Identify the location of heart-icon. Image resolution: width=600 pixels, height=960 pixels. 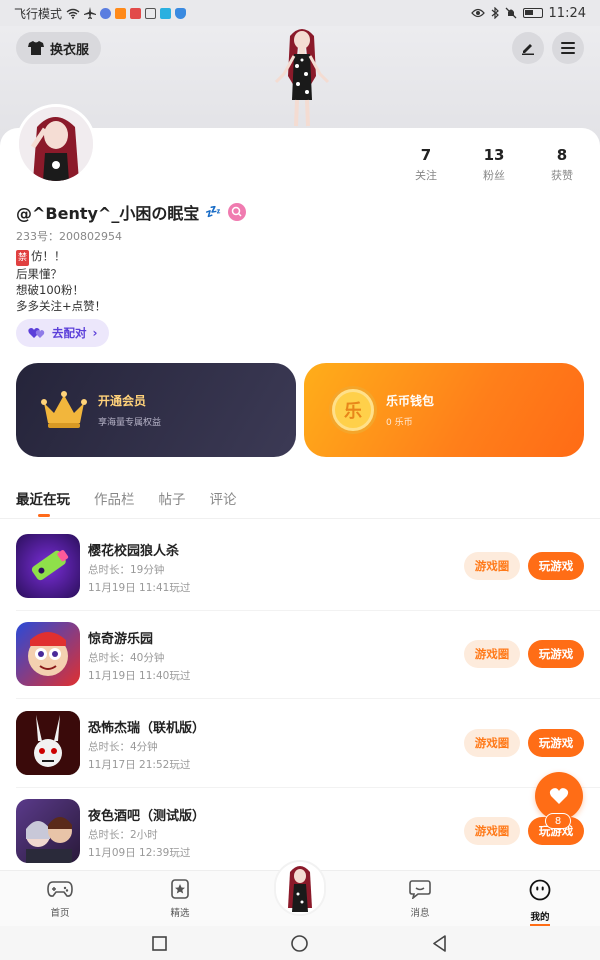
(559, 796).